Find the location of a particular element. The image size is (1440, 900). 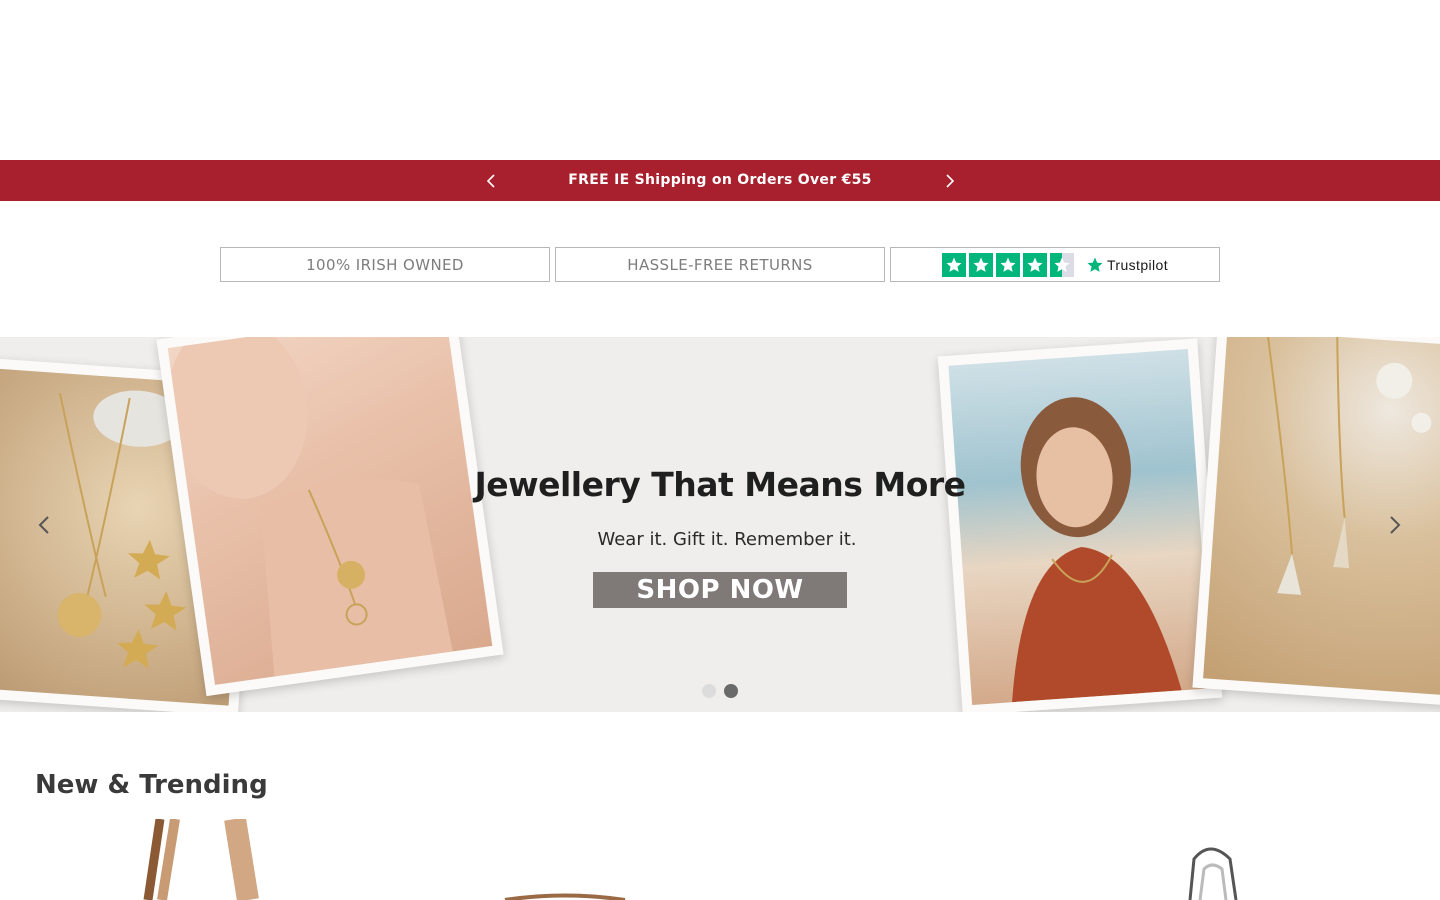

hero-title: Jewellery That Means More is located at coordinates (720, 484).